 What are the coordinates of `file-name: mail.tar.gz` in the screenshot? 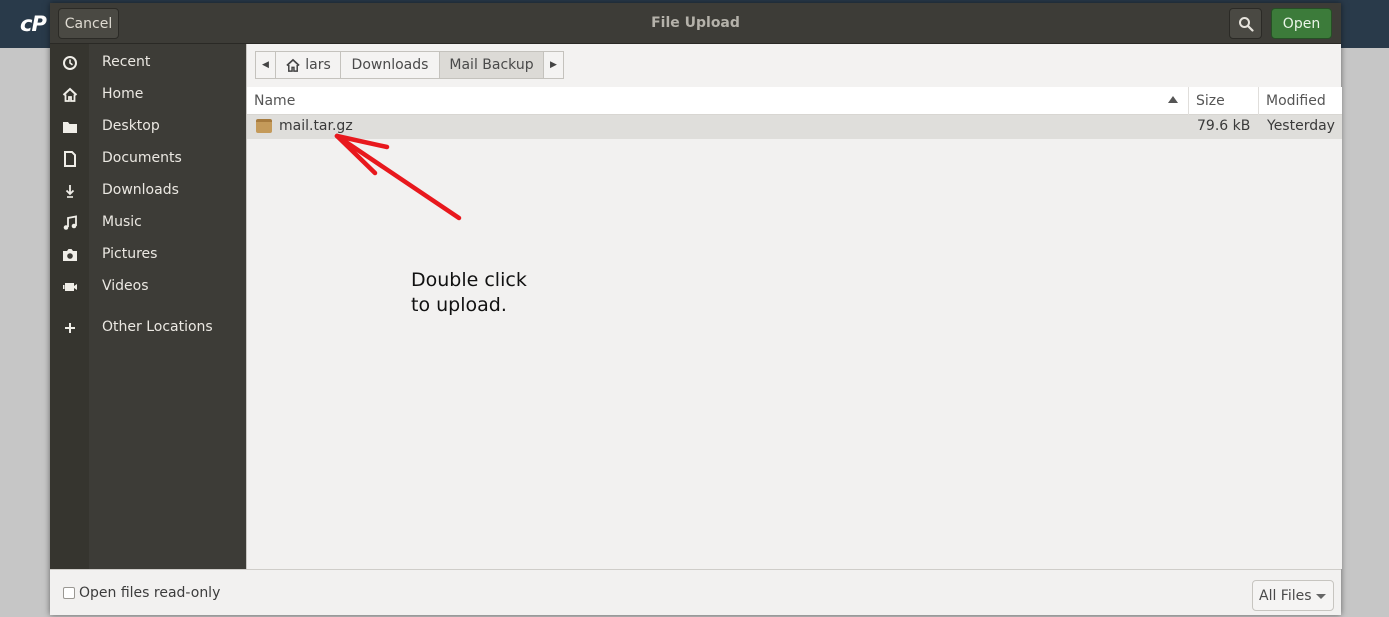 It's located at (316, 126).